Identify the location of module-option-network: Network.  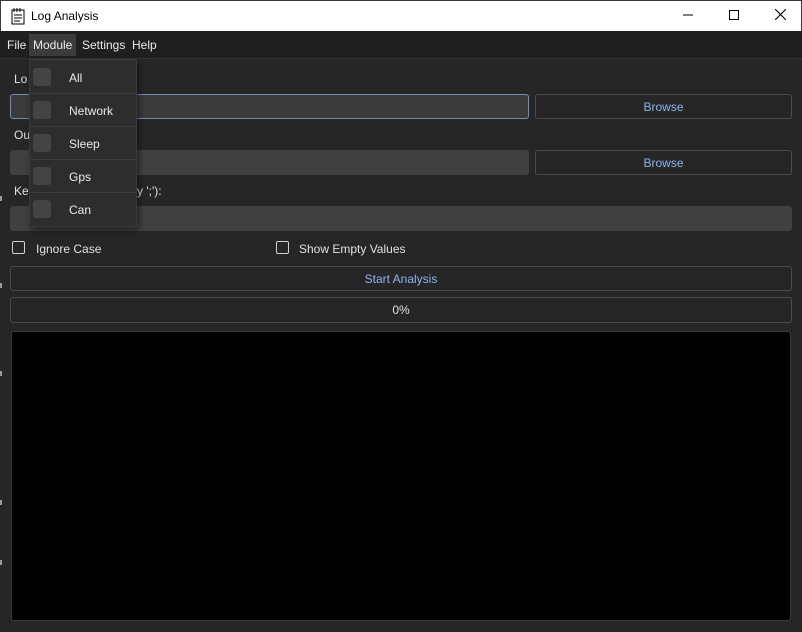
(83, 110).